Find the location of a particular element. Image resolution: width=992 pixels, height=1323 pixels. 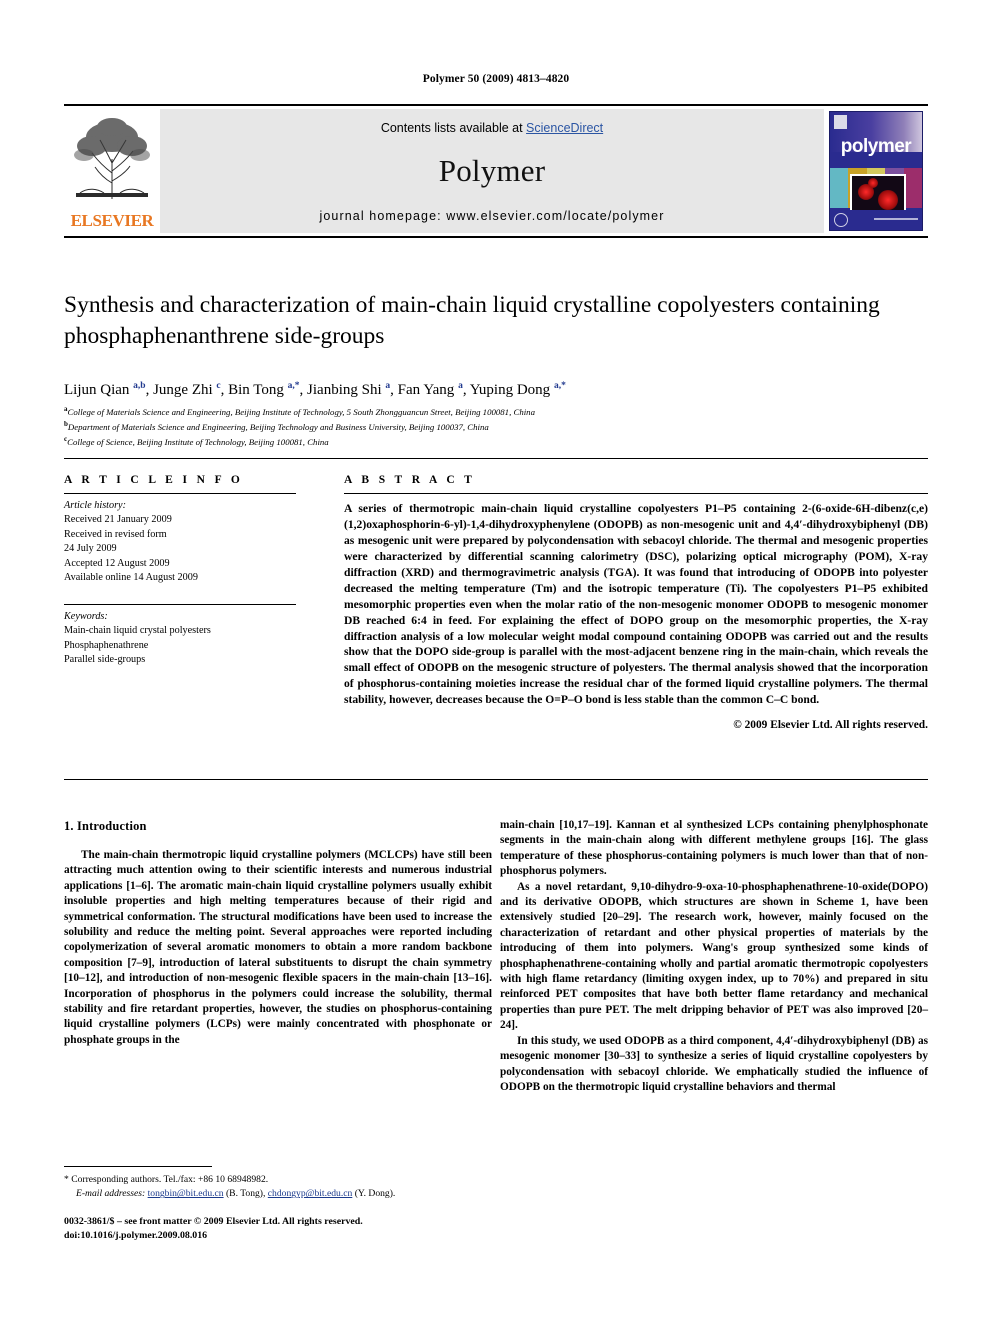

cover-publisher-icon is located at coordinates (840, 122).